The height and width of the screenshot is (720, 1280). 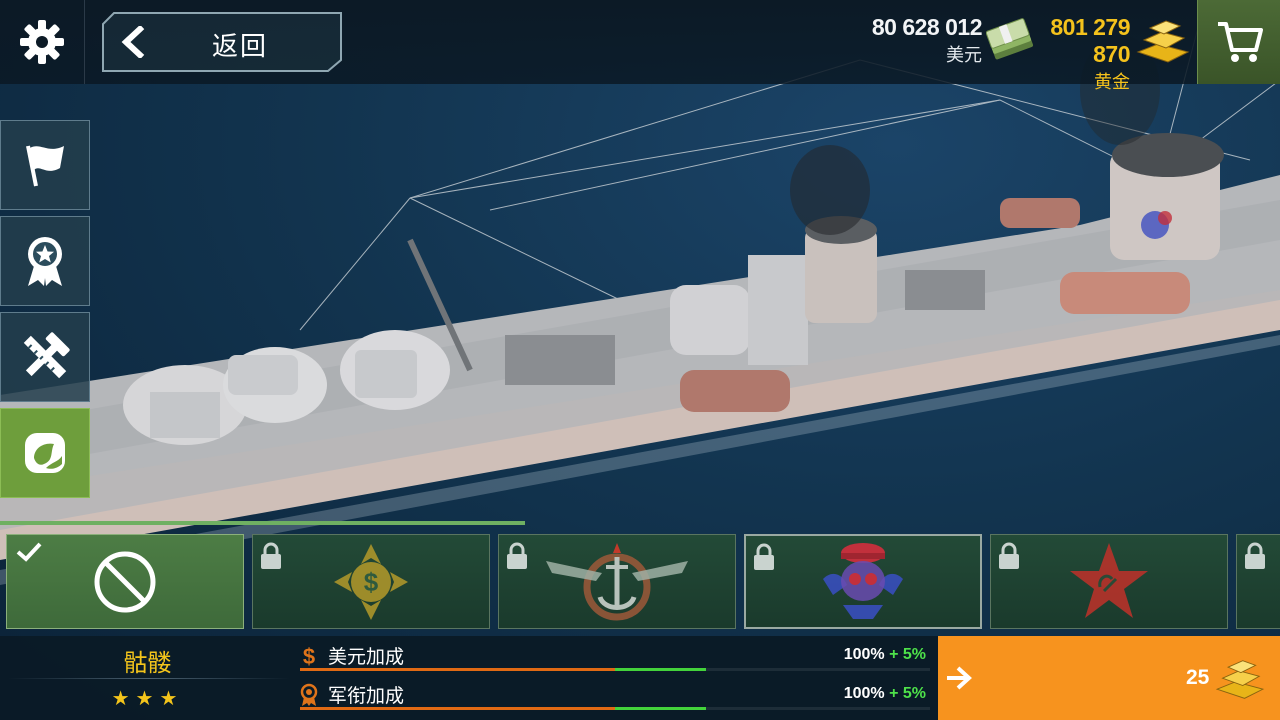 I want to click on skull-emblem-icon, so click(x=863, y=580).